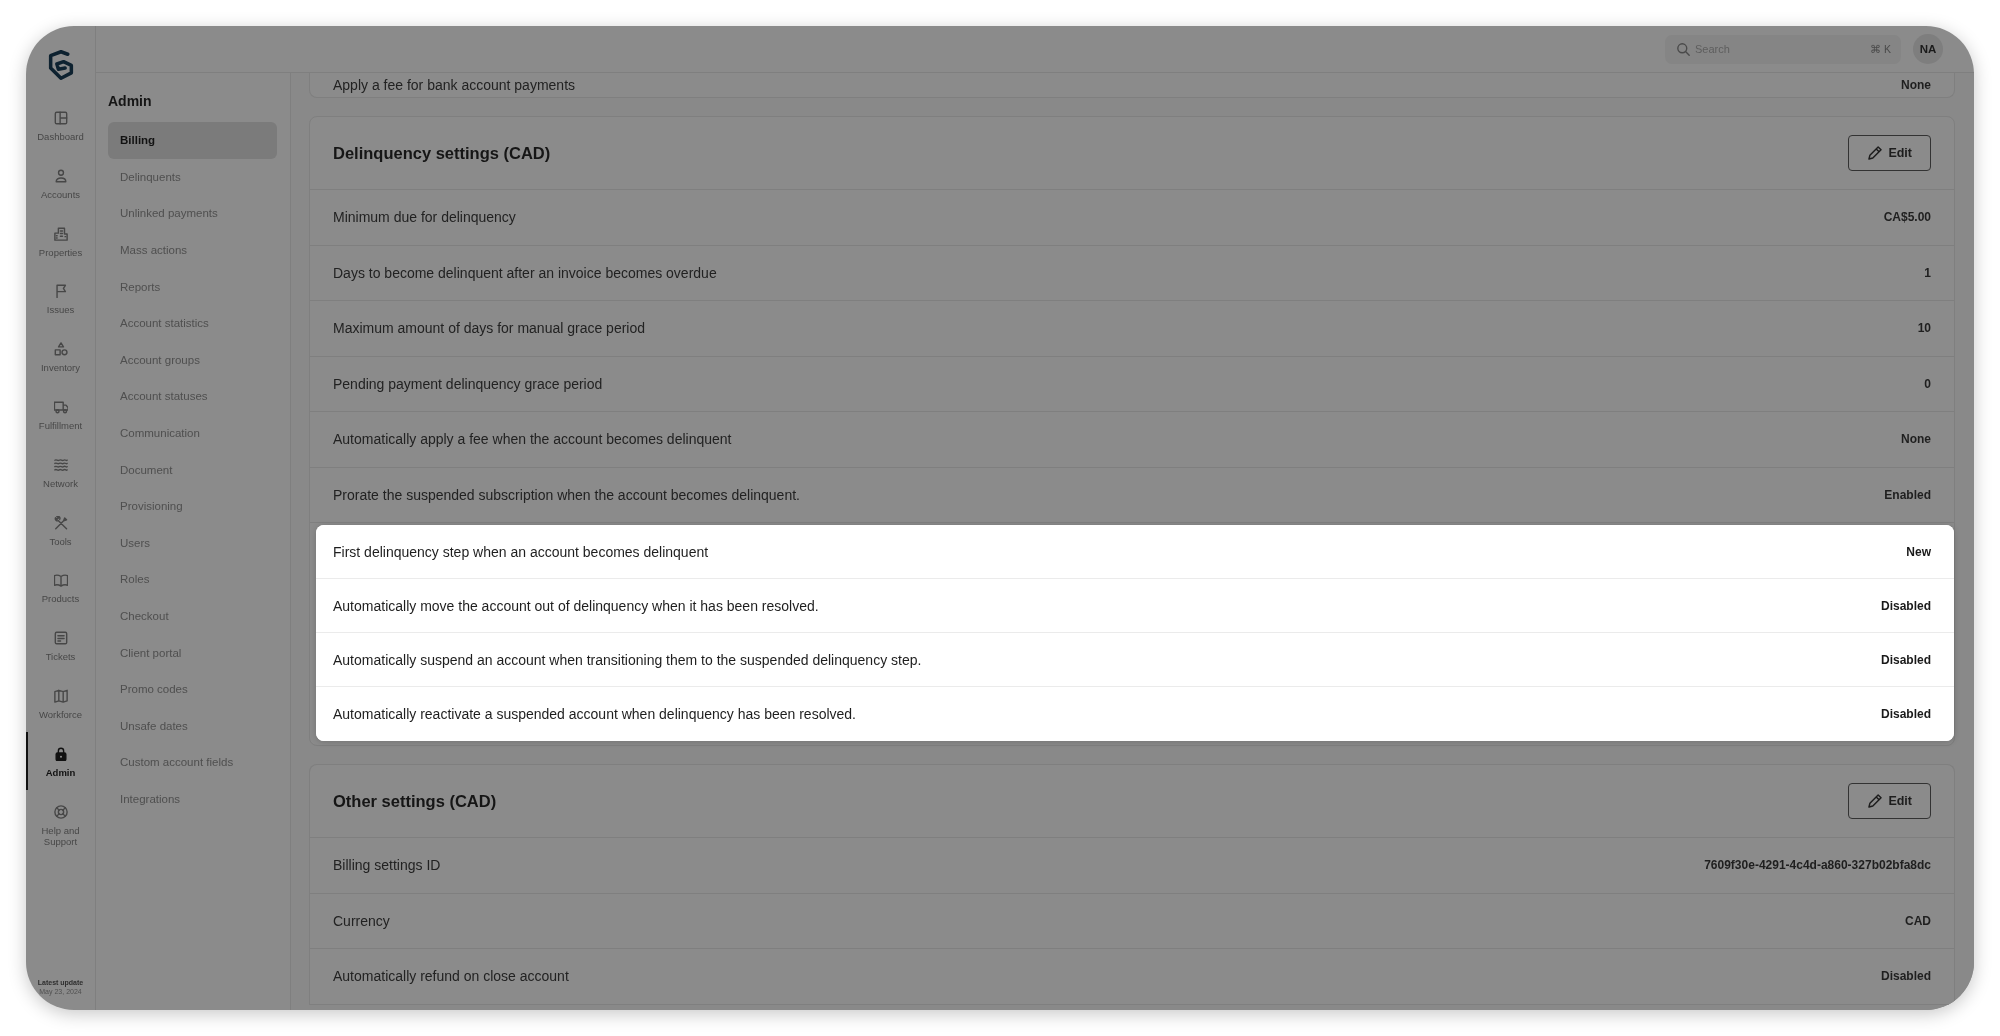 The image size is (2000, 1036). I want to click on nav-item: Dashboard, so click(60, 125).